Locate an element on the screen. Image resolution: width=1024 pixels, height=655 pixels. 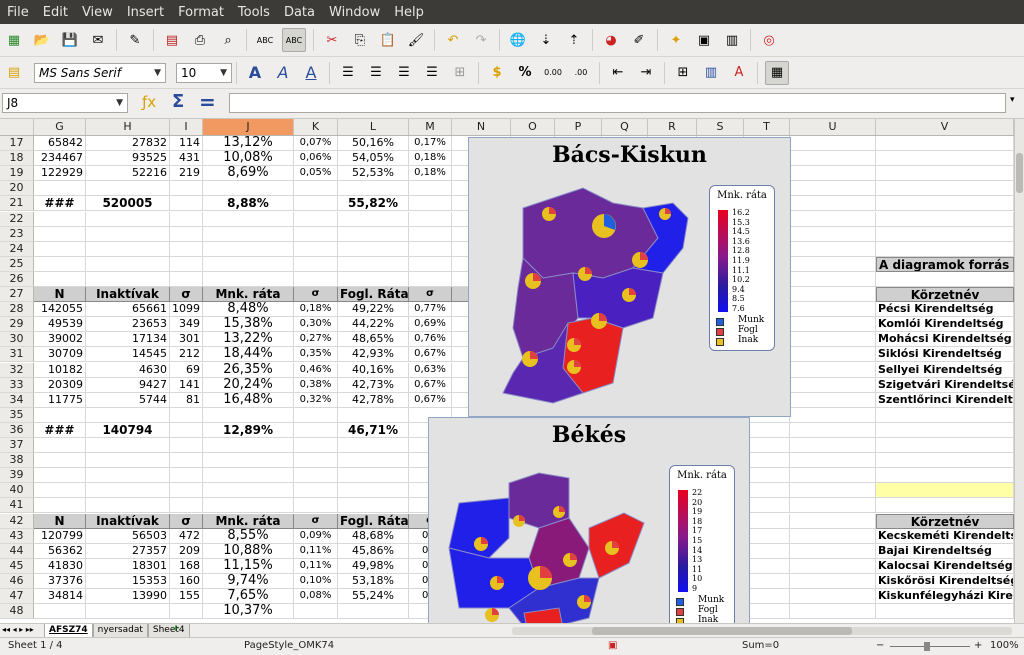
cell-G32: 10182 is located at coordinates (60, 370).